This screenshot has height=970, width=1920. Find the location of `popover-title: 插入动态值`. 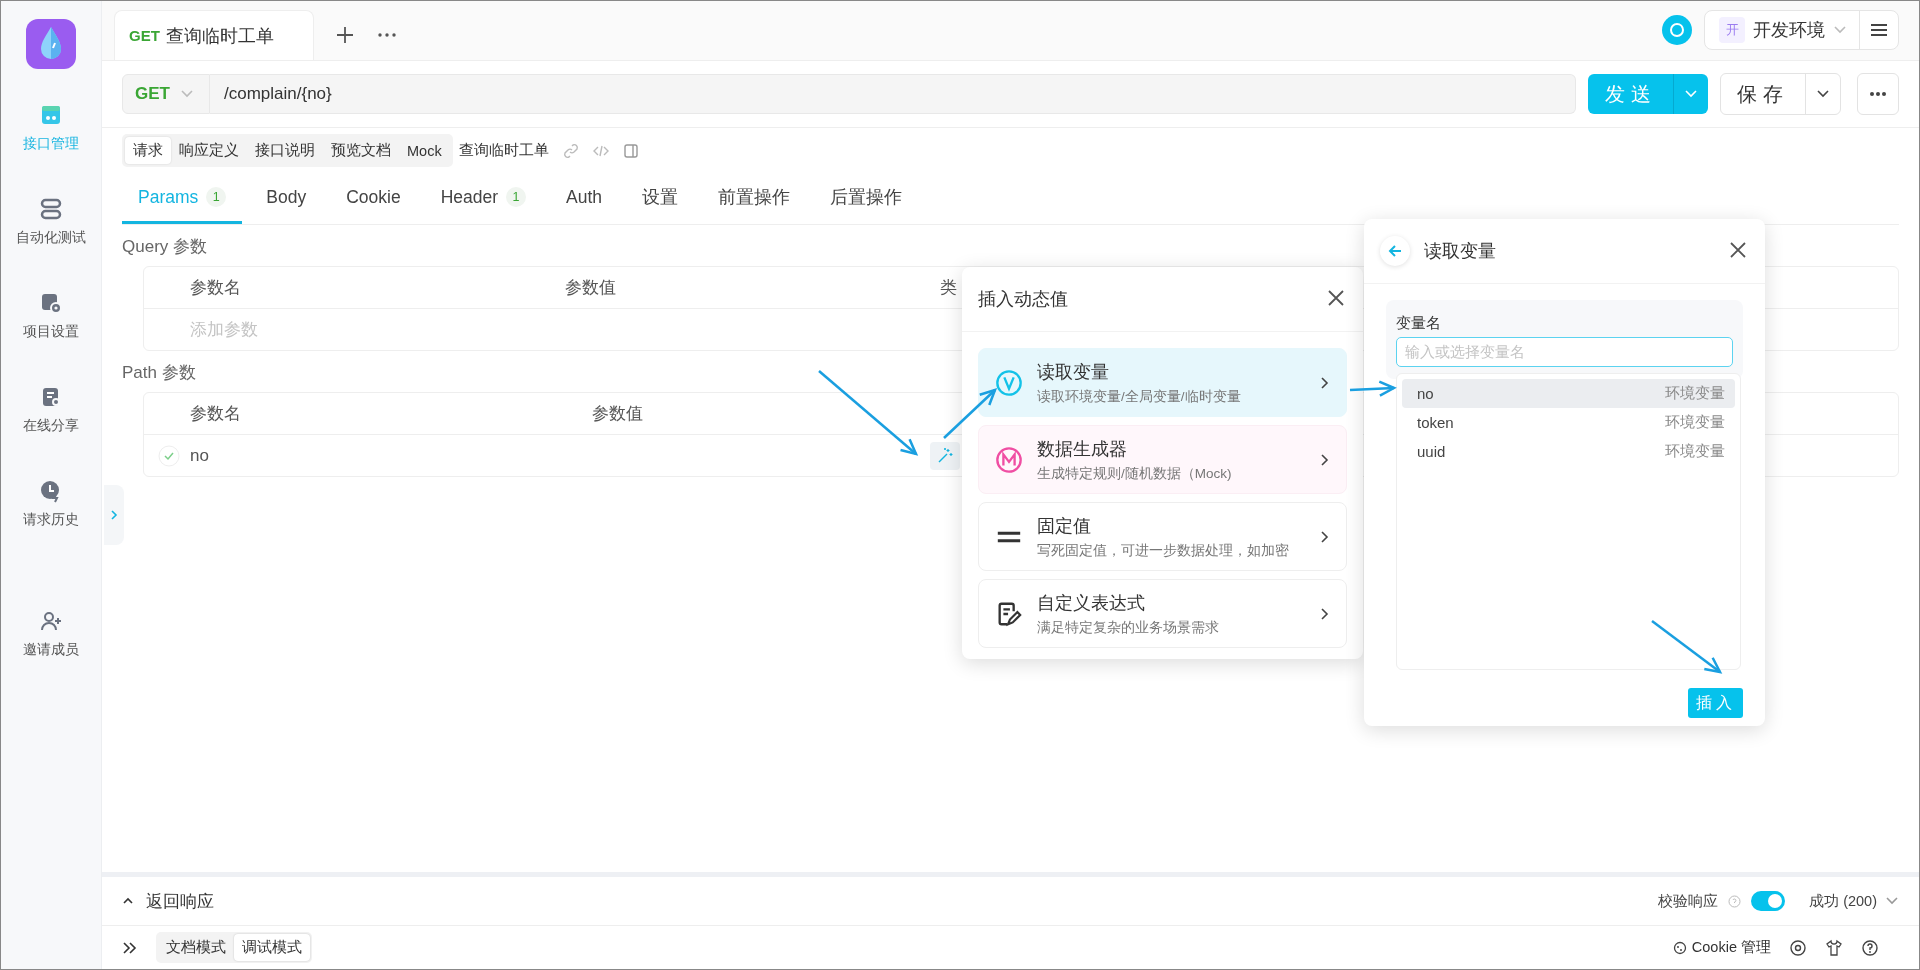

popover-title: 插入动态值 is located at coordinates (1023, 299).